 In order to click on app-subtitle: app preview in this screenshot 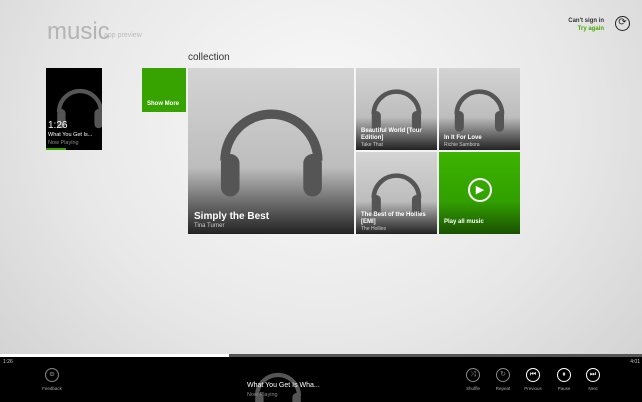, I will do `click(123, 35)`.